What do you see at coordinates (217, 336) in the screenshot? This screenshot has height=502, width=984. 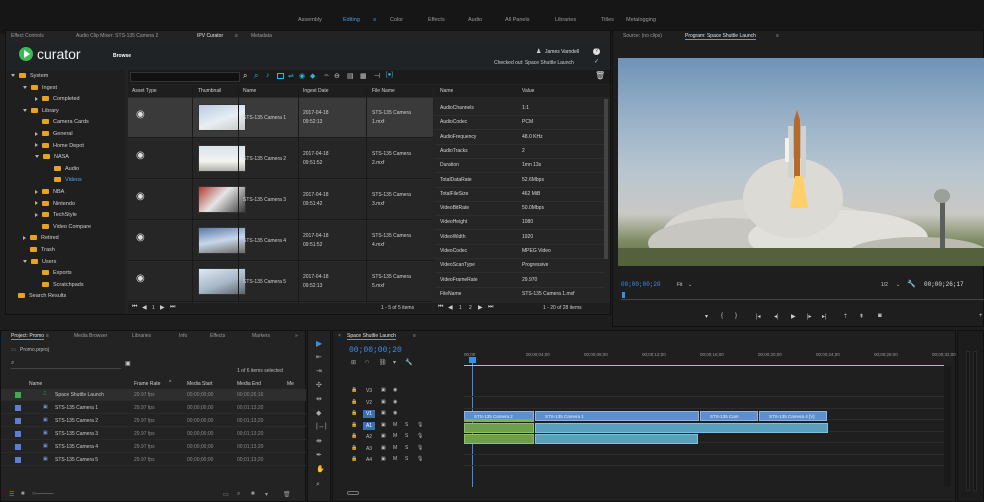 I see `tab-effects: Effects` at bounding box center [217, 336].